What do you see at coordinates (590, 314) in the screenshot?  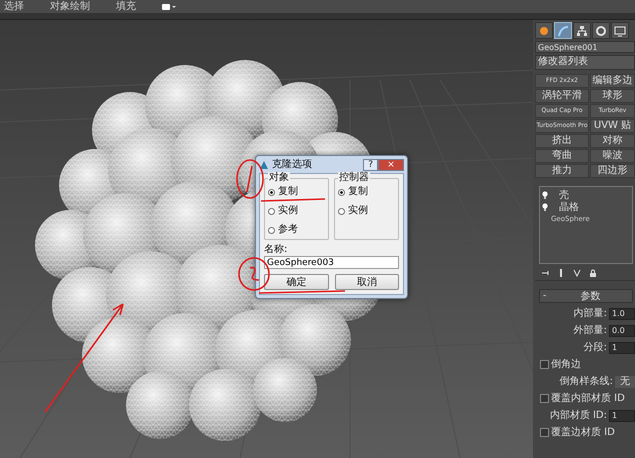 I see `param-label: 内部量:` at bounding box center [590, 314].